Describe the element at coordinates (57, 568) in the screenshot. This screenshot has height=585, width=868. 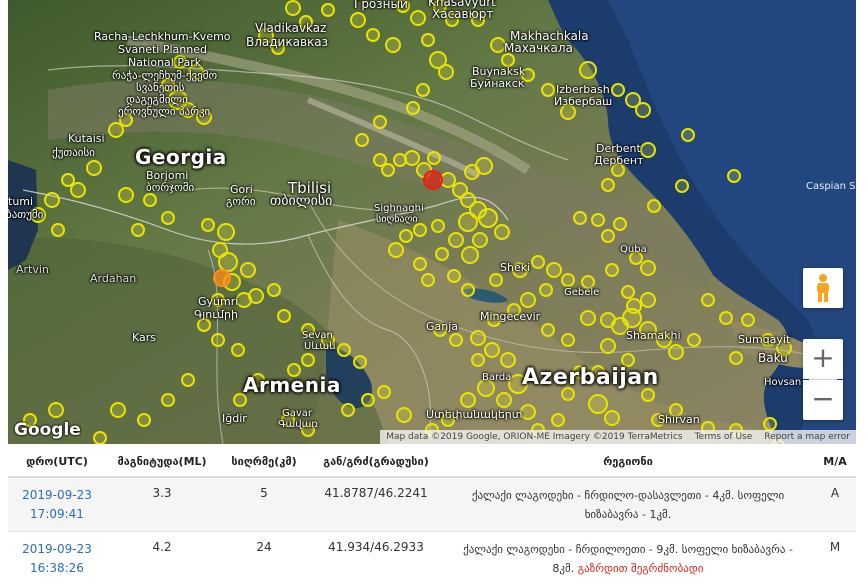
I see `event-time-link: 16:38:26` at that location.